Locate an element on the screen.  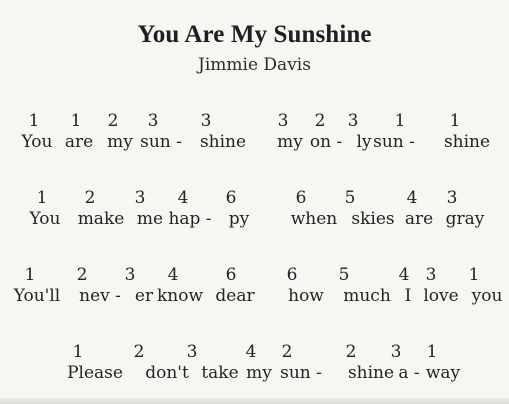
lyric-syllable: py is located at coordinates (239, 219).